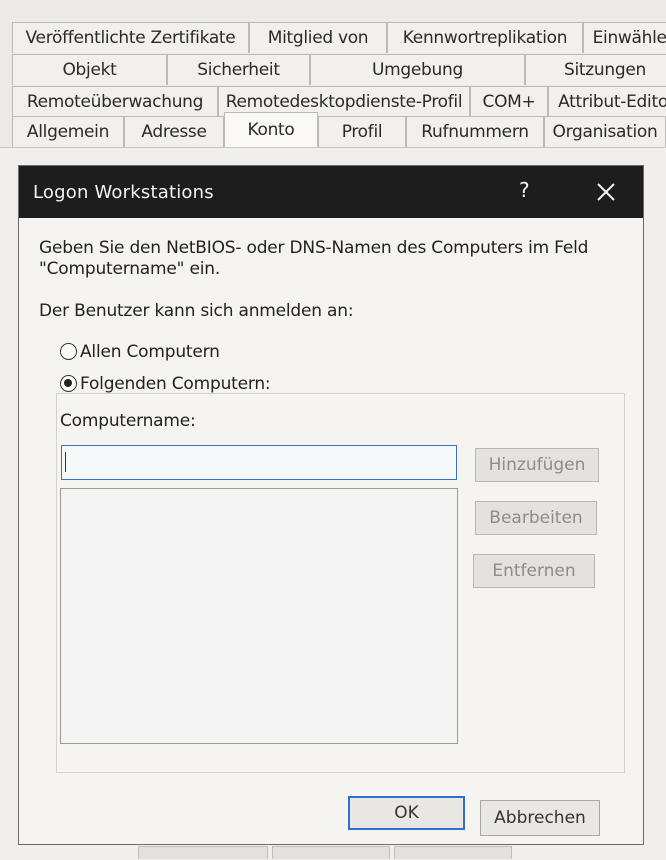 The height and width of the screenshot is (860, 666). What do you see at coordinates (537, 465) in the screenshot?
I see `add-button: Hinzufügen` at bounding box center [537, 465].